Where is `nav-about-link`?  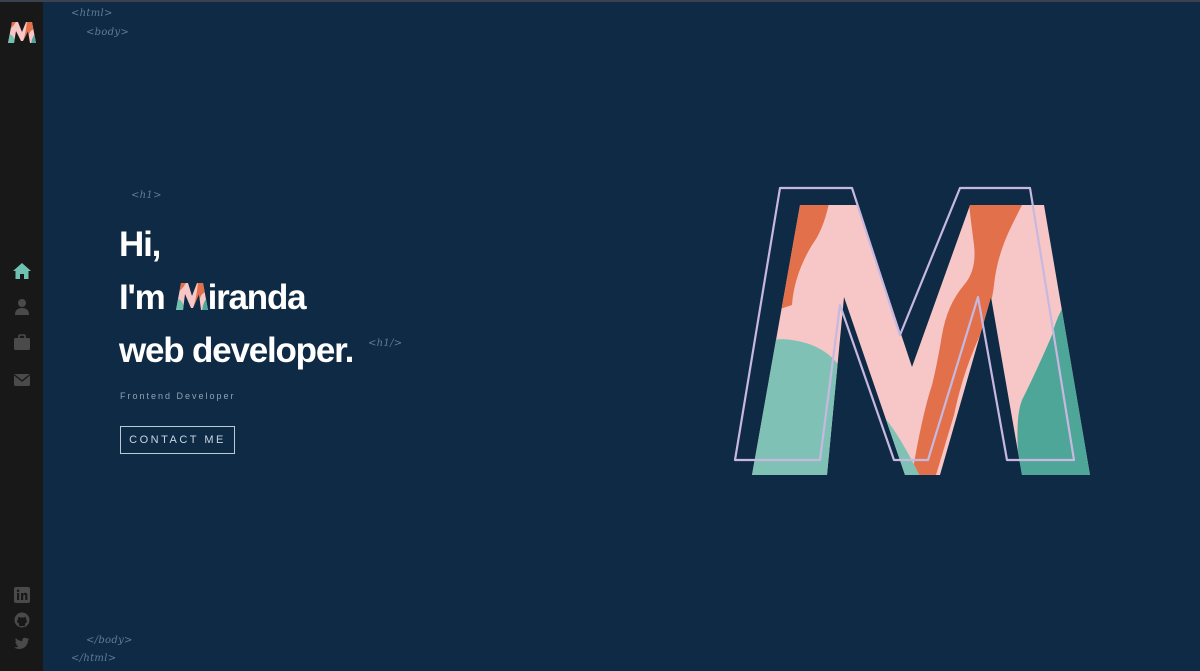
nav-about-link is located at coordinates (21, 306).